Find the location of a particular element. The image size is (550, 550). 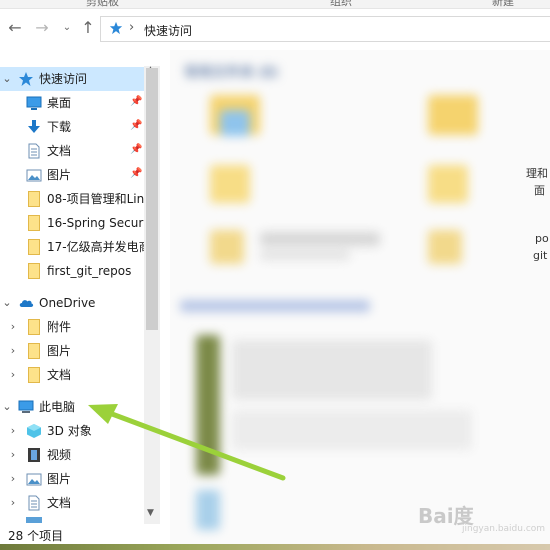

nav-label: 此电脑 is located at coordinates (57, 407).